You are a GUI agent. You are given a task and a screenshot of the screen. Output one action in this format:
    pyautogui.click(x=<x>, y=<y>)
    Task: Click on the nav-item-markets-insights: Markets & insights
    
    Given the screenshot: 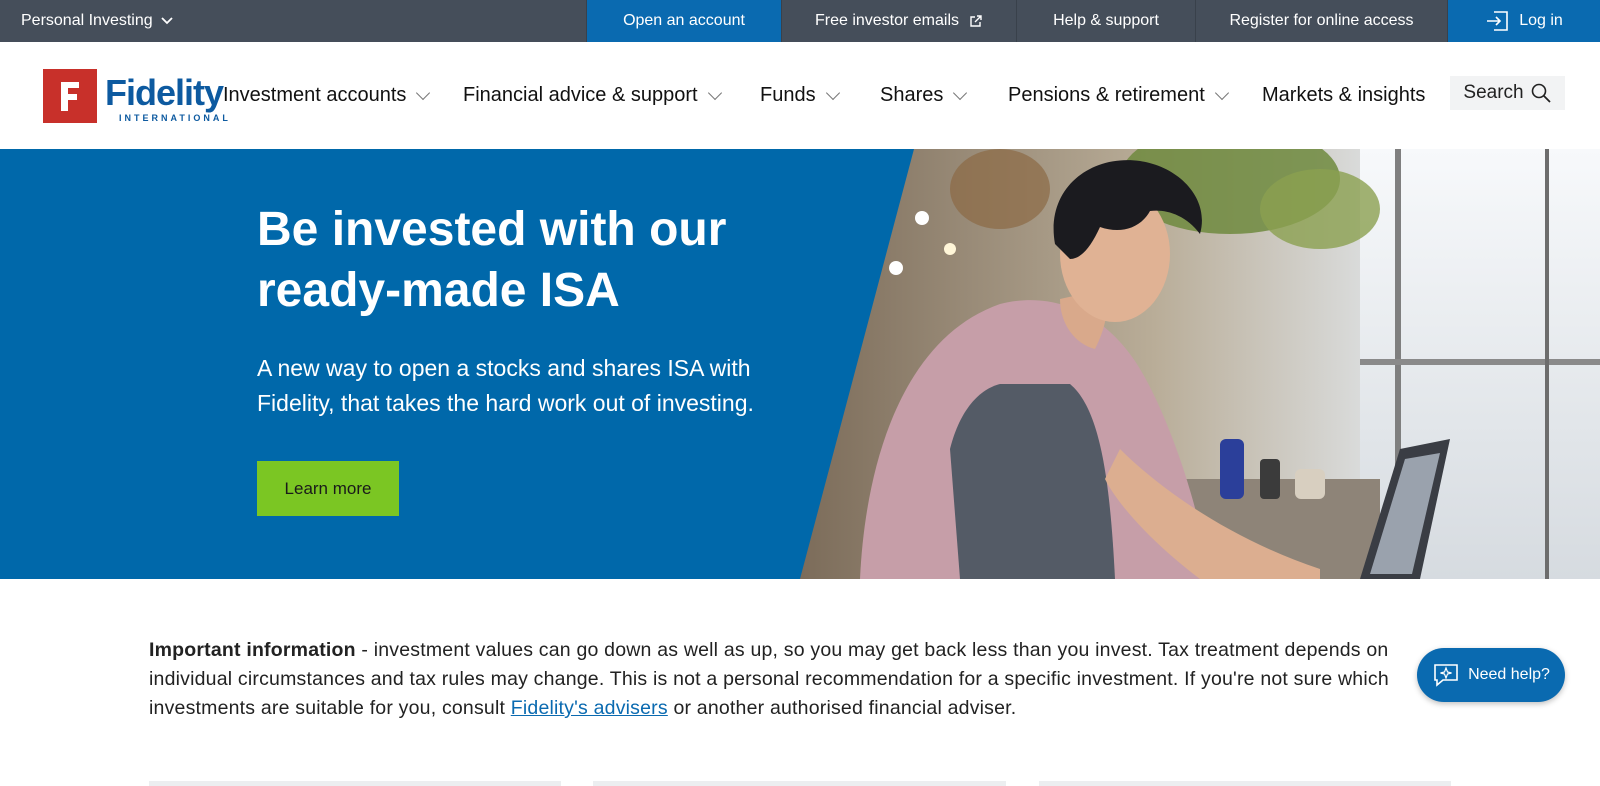 What is the action you would take?
    pyautogui.click(x=1343, y=95)
    